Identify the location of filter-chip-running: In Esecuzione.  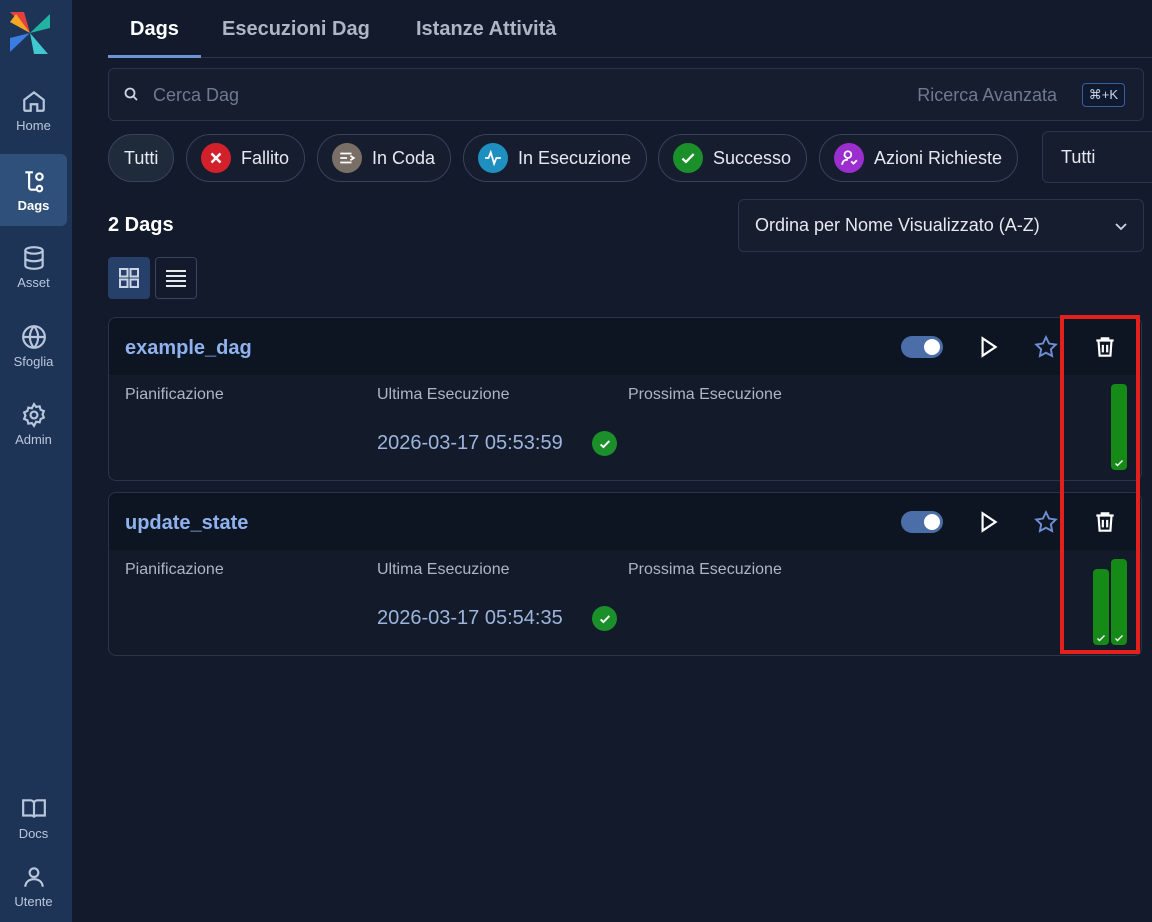
(555, 158).